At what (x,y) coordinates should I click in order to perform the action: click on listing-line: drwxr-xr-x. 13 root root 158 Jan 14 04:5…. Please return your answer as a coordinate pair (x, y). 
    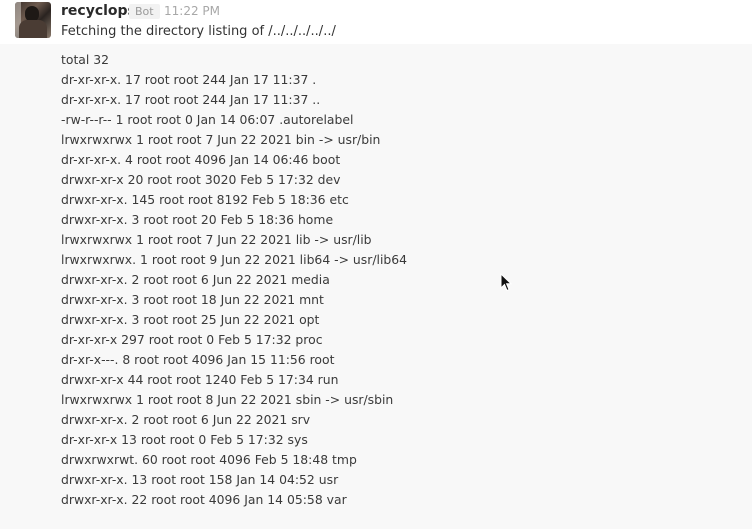
    Looking at the image, I should click on (200, 479).